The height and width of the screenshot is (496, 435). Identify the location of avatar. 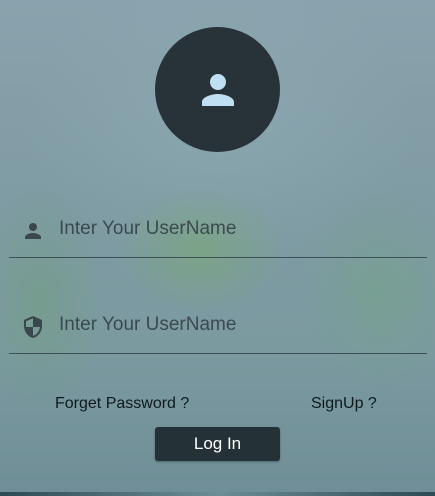
(217, 89).